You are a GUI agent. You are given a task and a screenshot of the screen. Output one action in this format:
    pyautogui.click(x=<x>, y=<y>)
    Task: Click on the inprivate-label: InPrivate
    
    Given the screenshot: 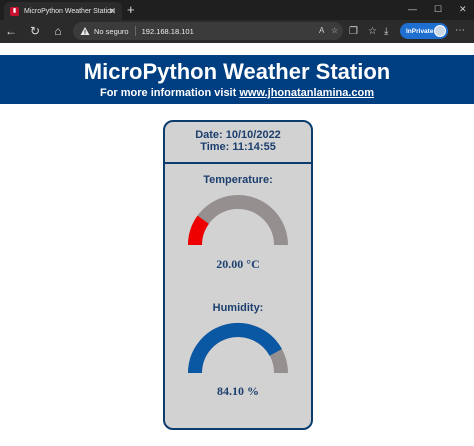 What is the action you would take?
    pyautogui.click(x=420, y=31)
    